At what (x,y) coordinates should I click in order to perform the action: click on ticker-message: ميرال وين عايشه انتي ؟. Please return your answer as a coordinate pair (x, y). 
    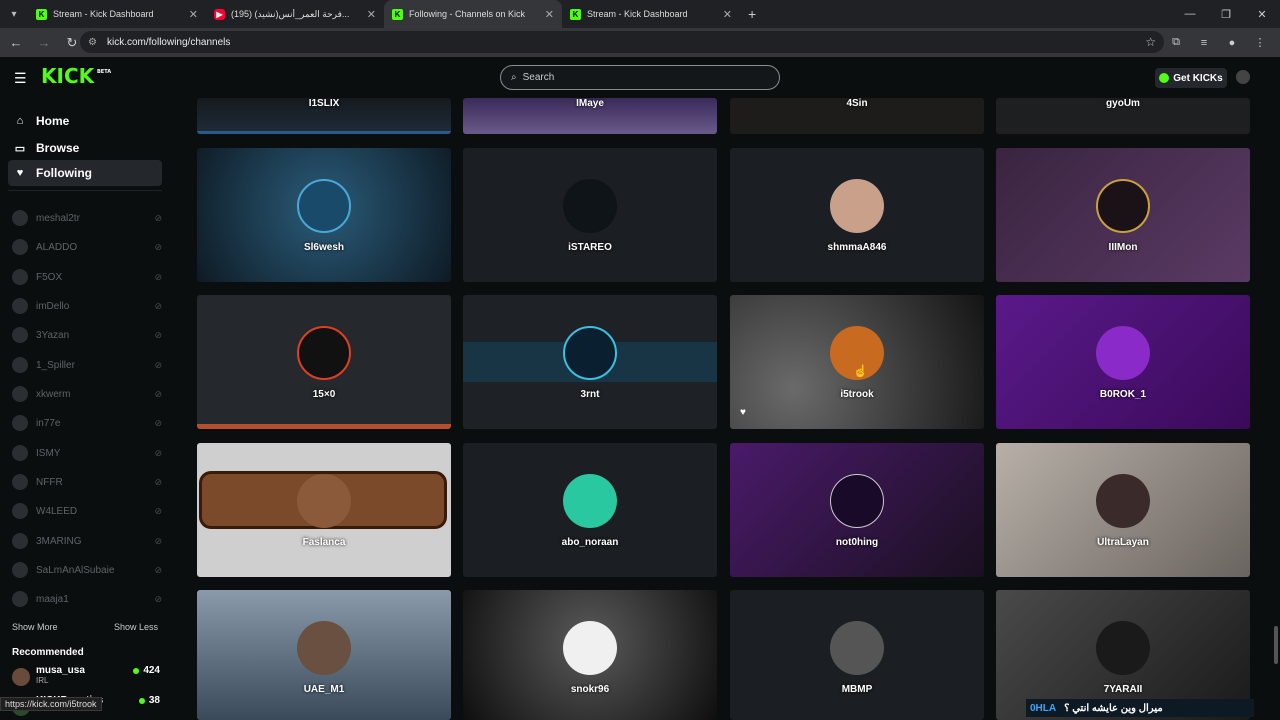
    Looking at the image, I should click on (1113, 708).